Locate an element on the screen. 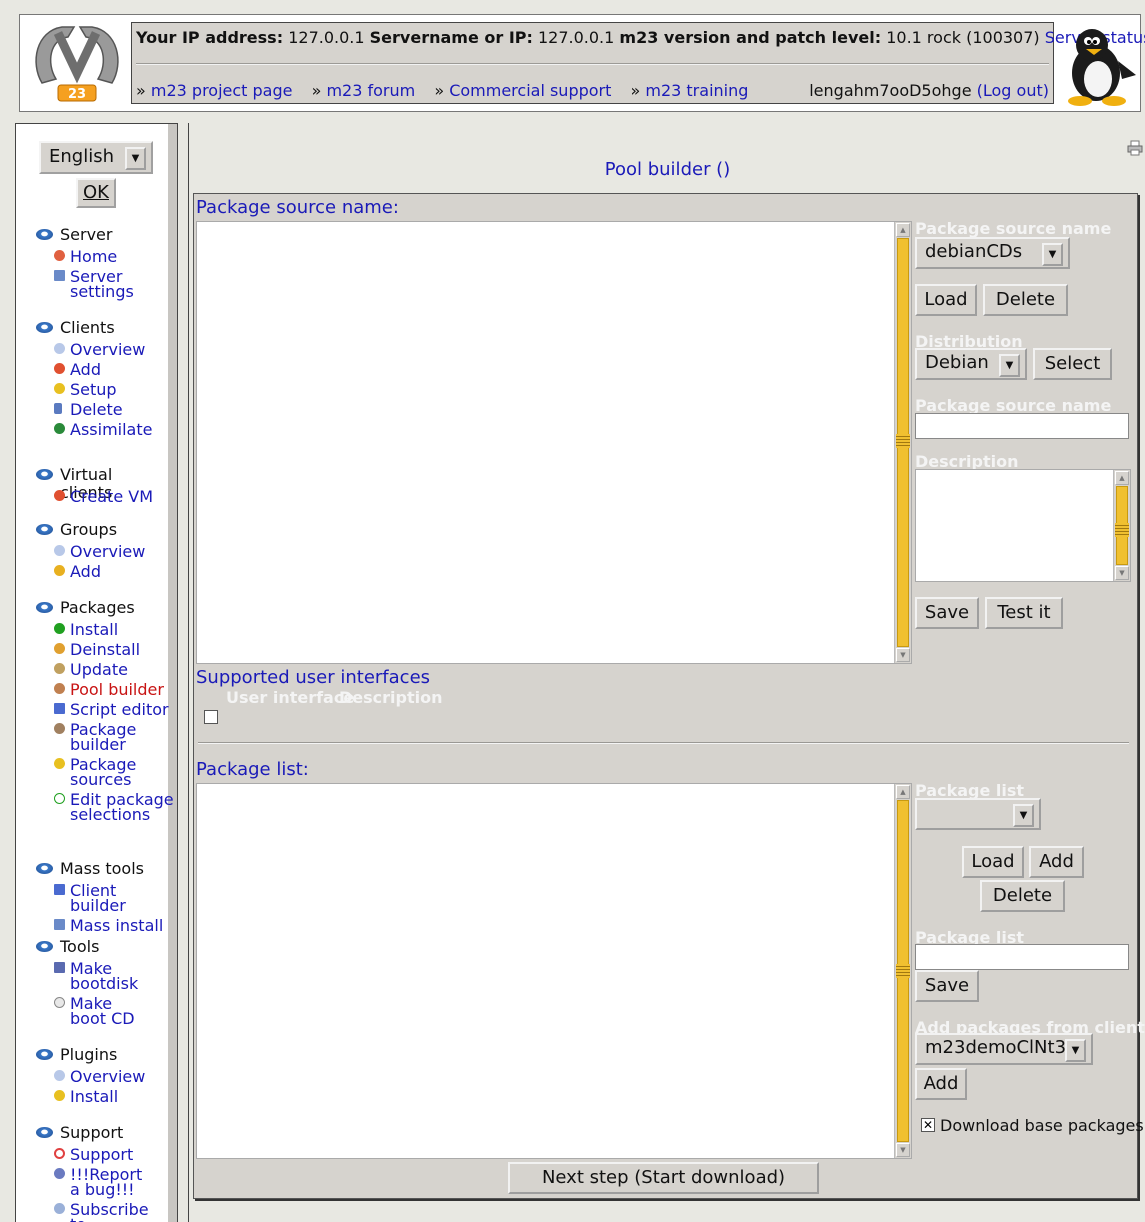 The height and width of the screenshot is (1222, 1145). source-name-select-value: debianCDs is located at coordinates (974, 251).